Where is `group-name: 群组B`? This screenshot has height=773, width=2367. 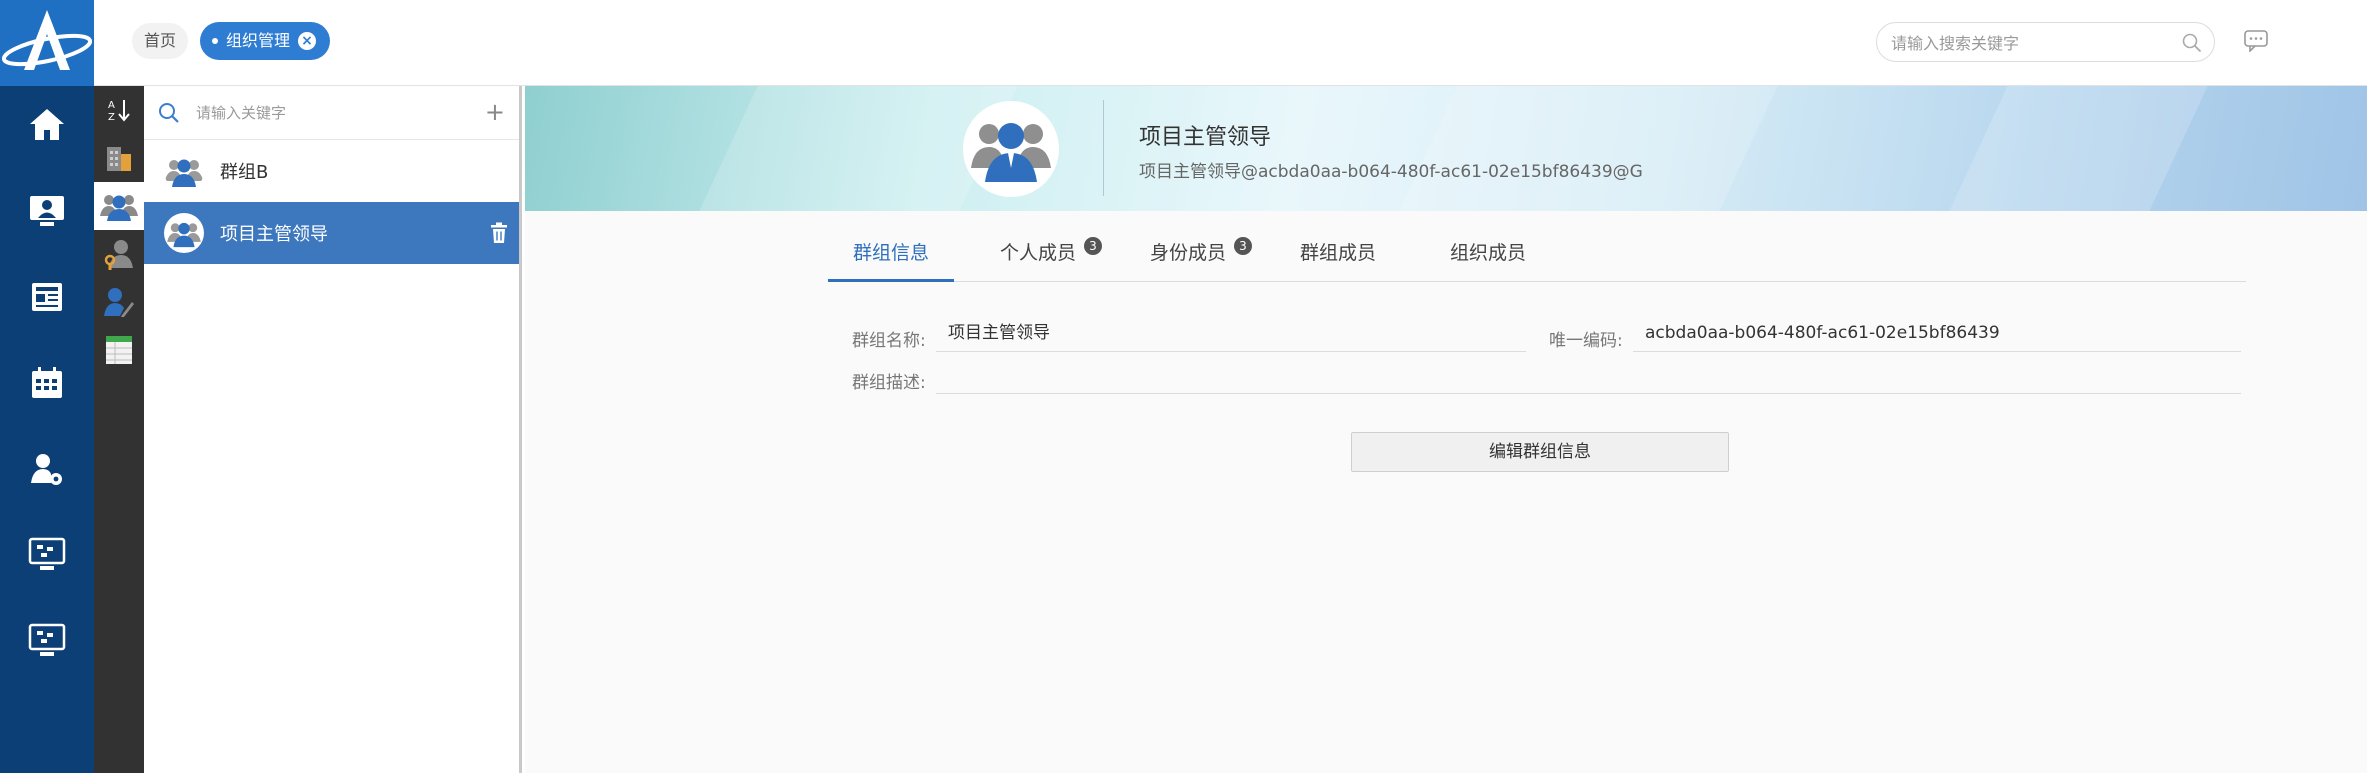
group-name: 群组B is located at coordinates (244, 172).